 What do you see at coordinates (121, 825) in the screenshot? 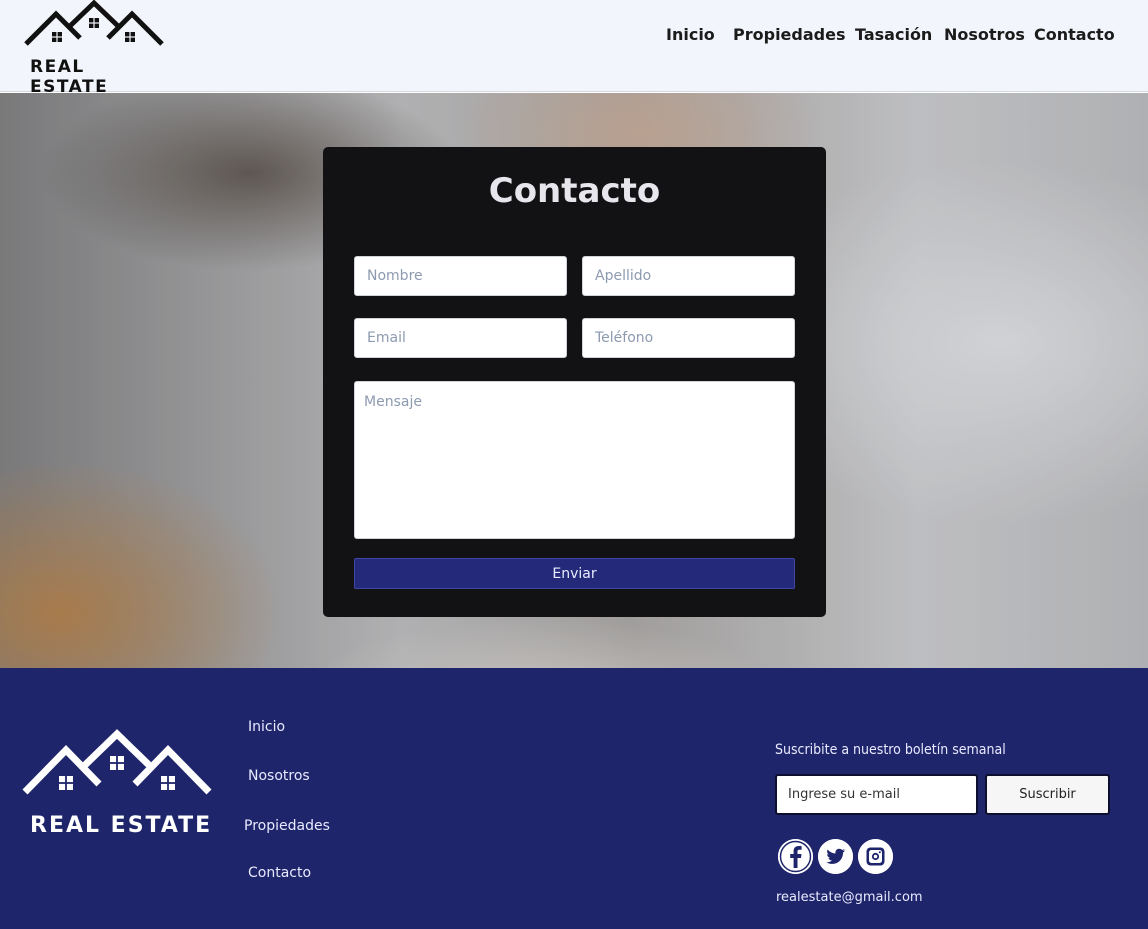
I see `footer-brand-name: REAL ESTATE` at bounding box center [121, 825].